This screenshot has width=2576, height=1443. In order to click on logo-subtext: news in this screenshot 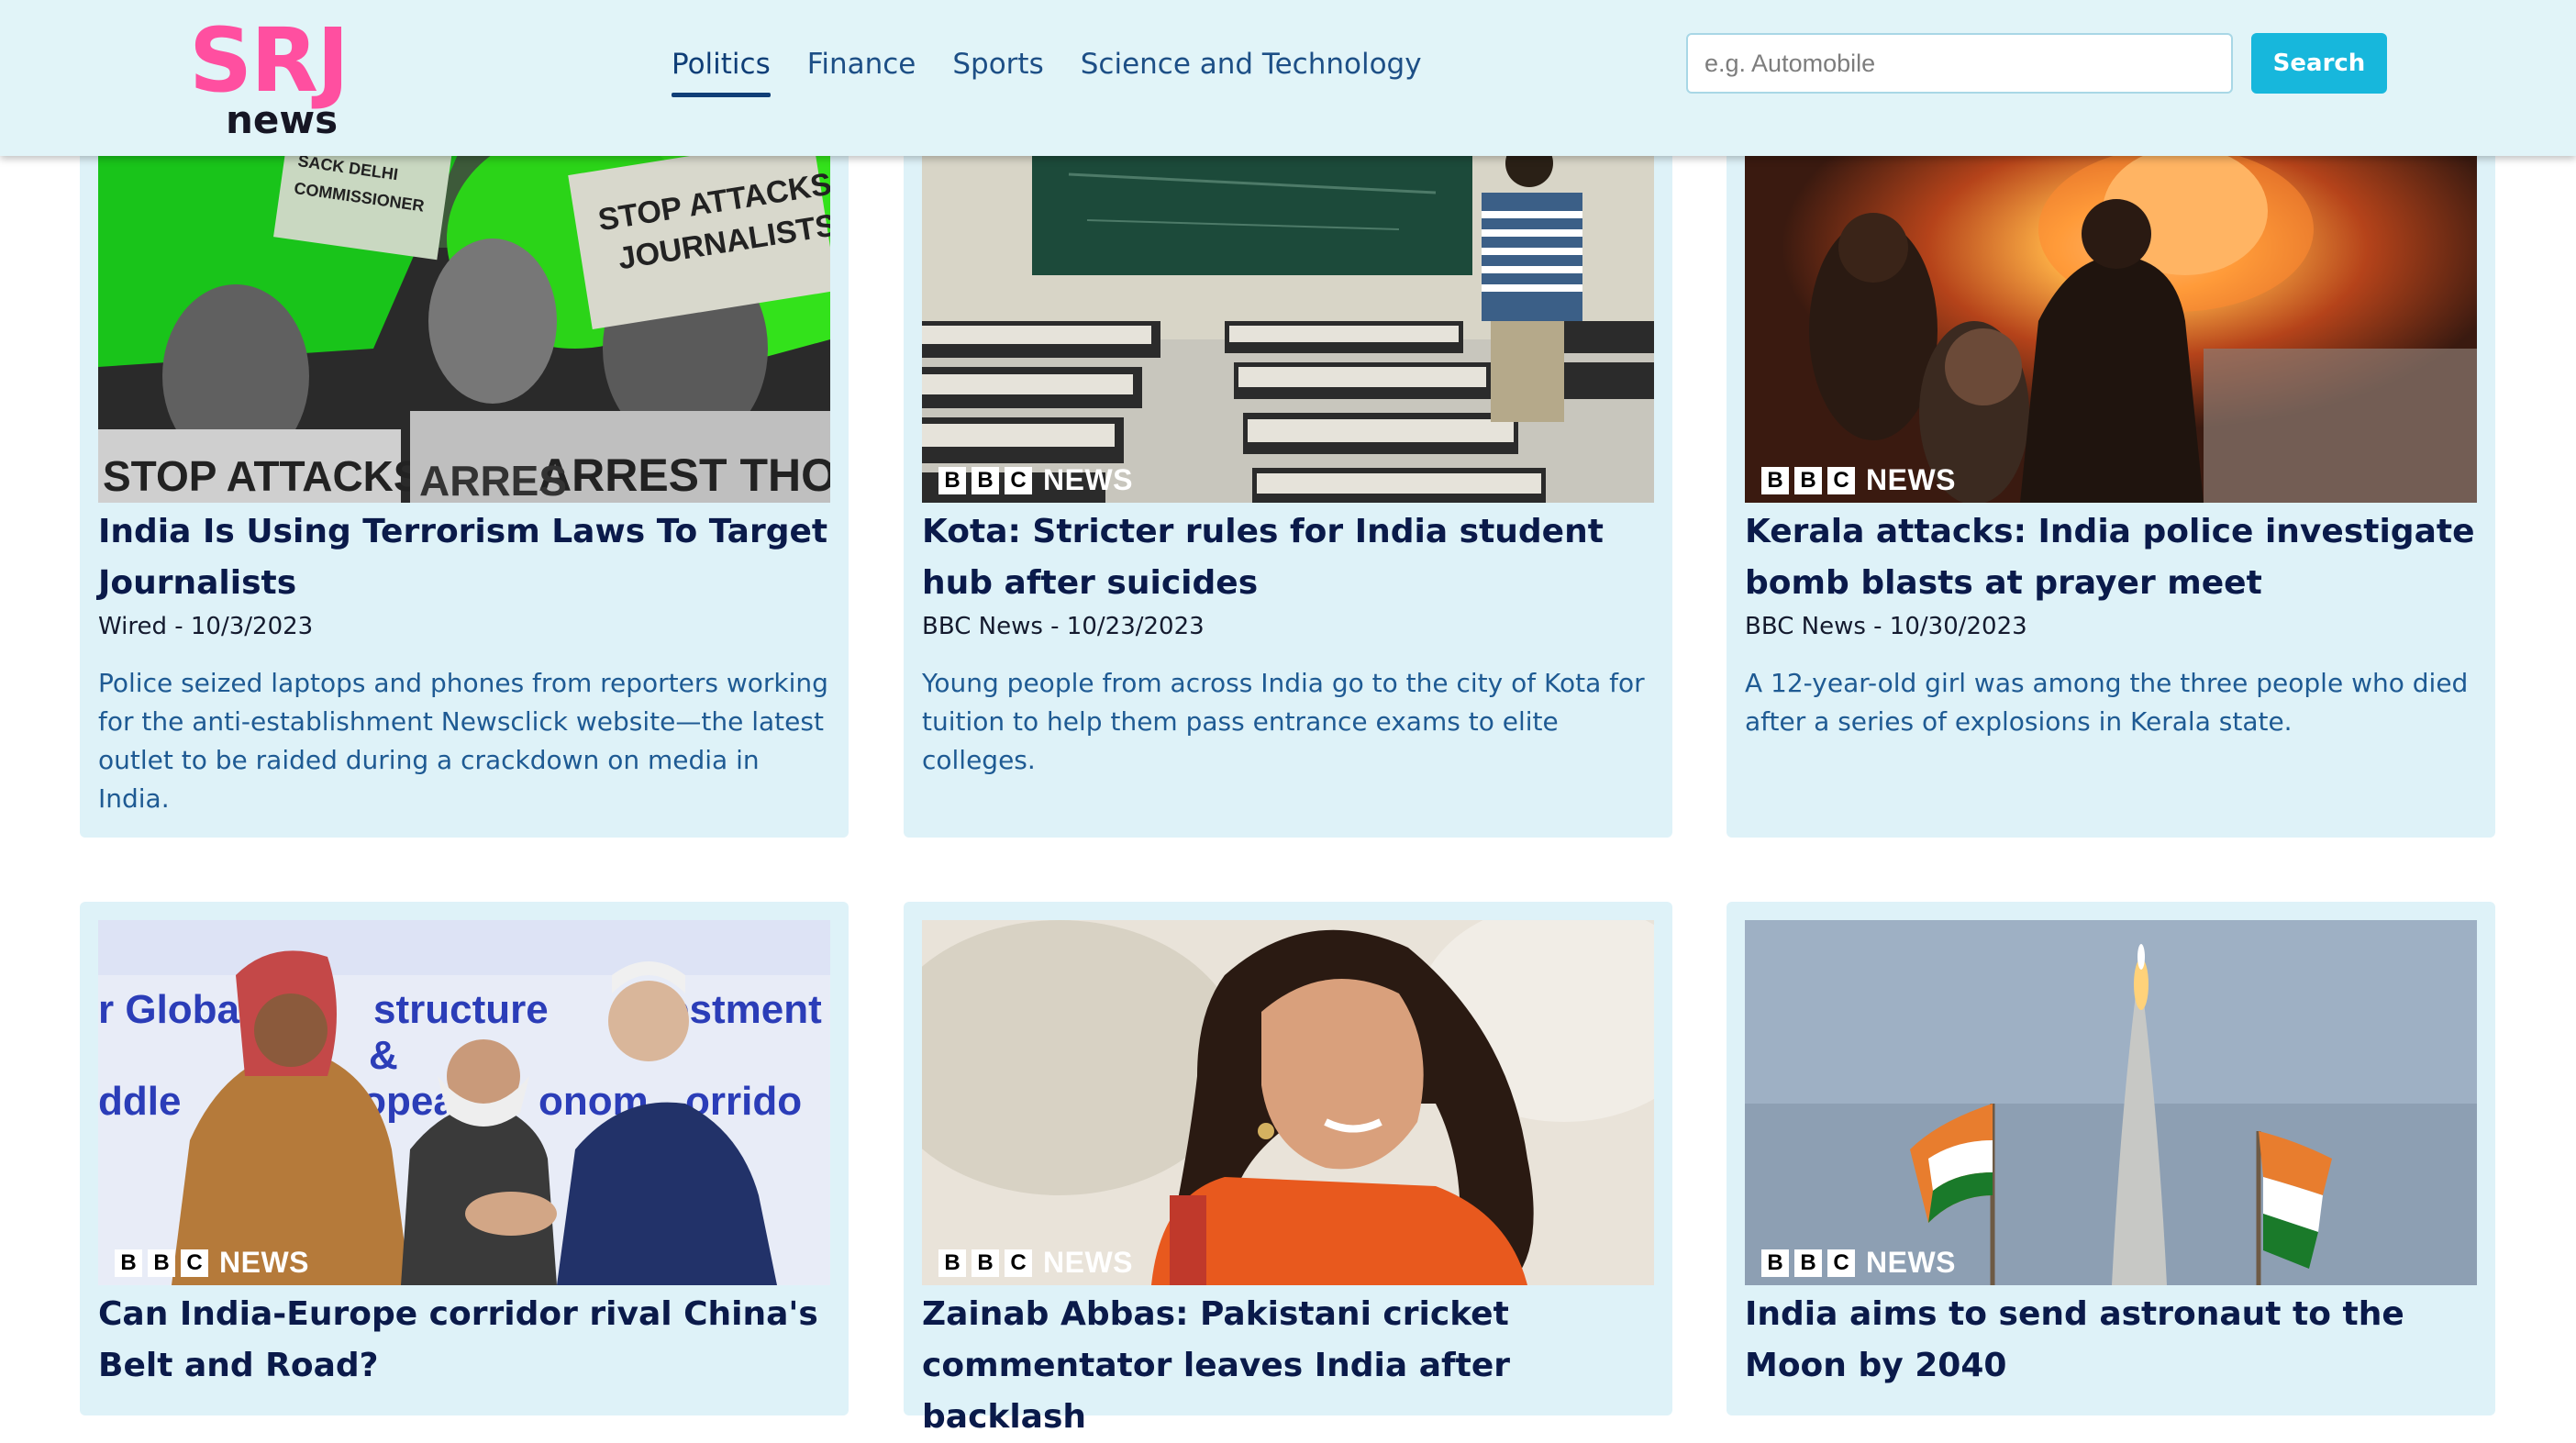, I will do `click(282, 119)`.